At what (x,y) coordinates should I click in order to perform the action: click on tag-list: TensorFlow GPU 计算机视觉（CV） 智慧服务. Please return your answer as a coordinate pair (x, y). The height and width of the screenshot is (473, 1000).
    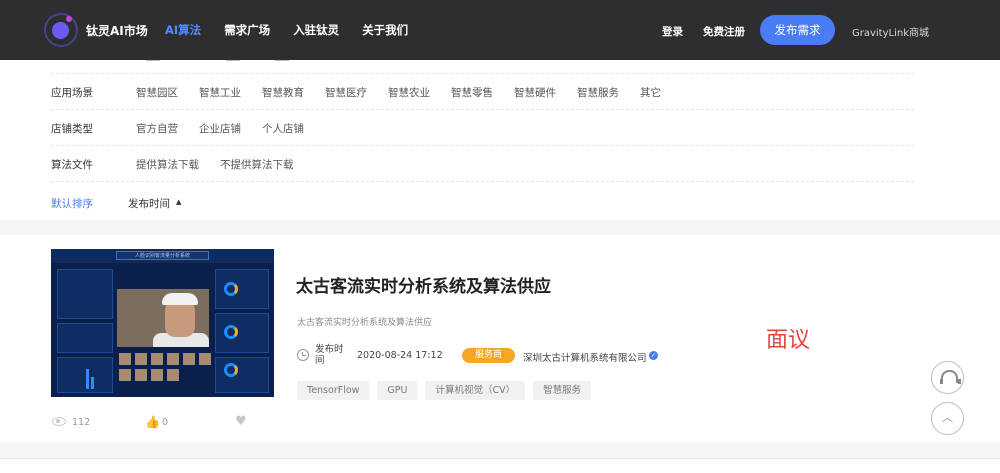
    Looking at the image, I should click on (444, 390).